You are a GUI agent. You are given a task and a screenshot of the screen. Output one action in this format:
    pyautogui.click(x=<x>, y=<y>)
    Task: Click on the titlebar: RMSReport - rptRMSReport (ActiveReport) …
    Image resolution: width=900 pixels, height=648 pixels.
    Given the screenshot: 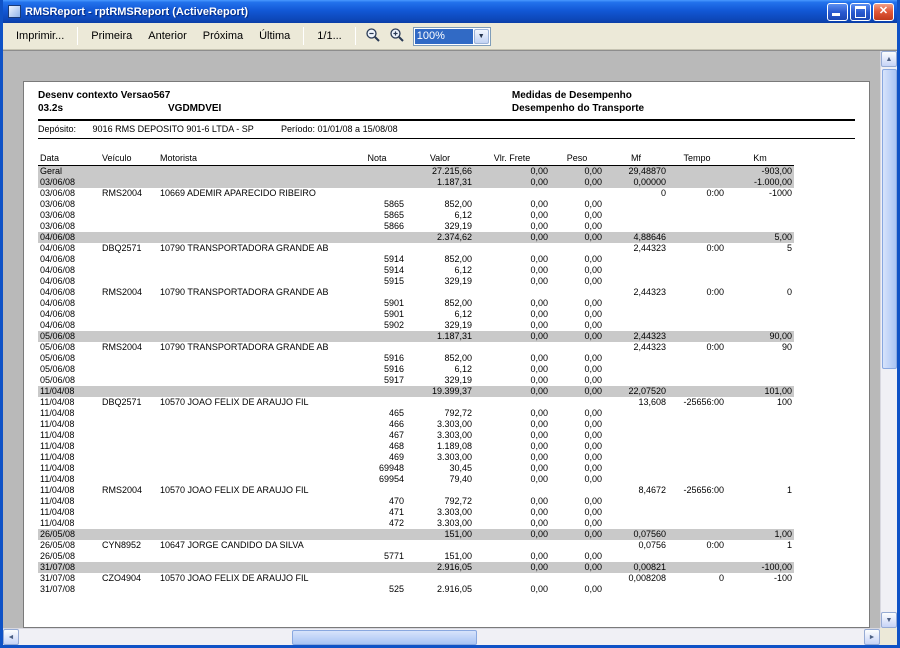 What is the action you would take?
    pyautogui.click(x=450, y=11)
    